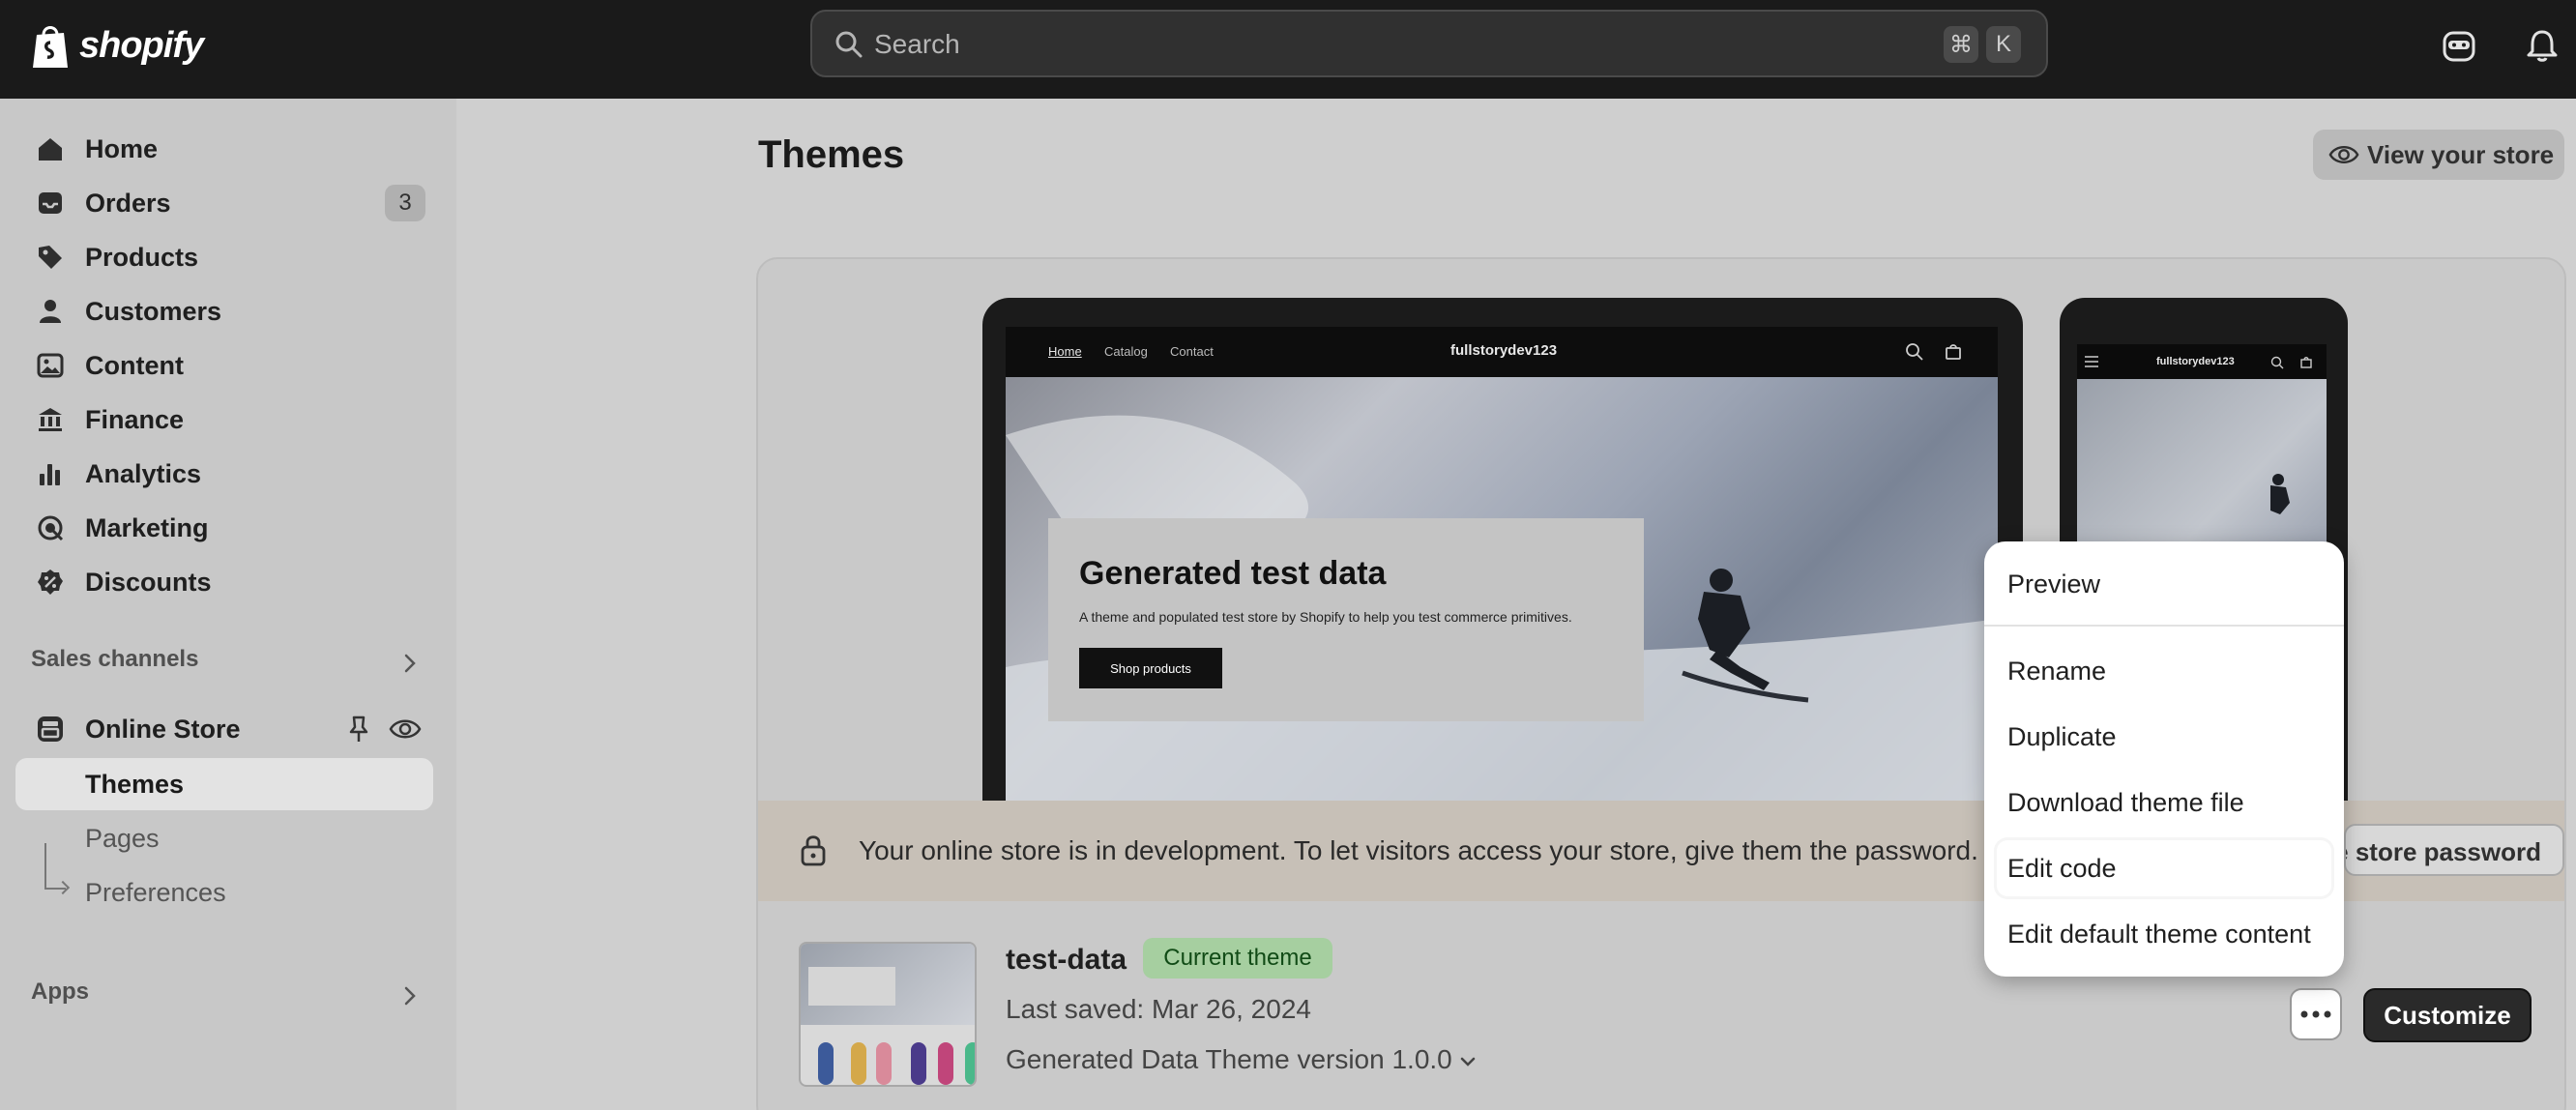 This screenshot has height=1110, width=2576. Describe the element at coordinates (1229, 1060) in the screenshot. I see `theme-version: Generated Data Theme version 1.0.0` at that location.